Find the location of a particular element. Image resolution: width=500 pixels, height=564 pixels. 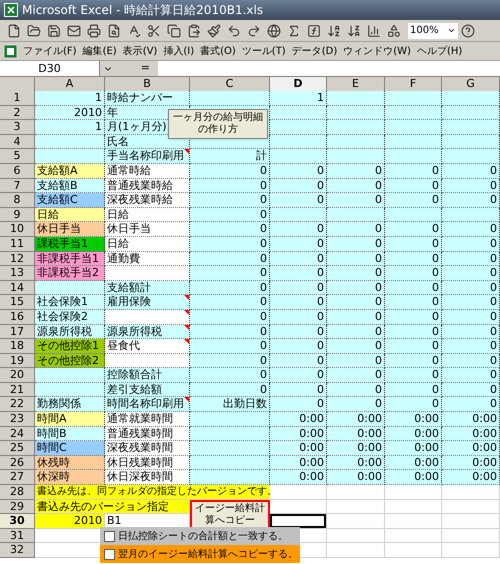

row-header: 21 is located at coordinates (17, 390).